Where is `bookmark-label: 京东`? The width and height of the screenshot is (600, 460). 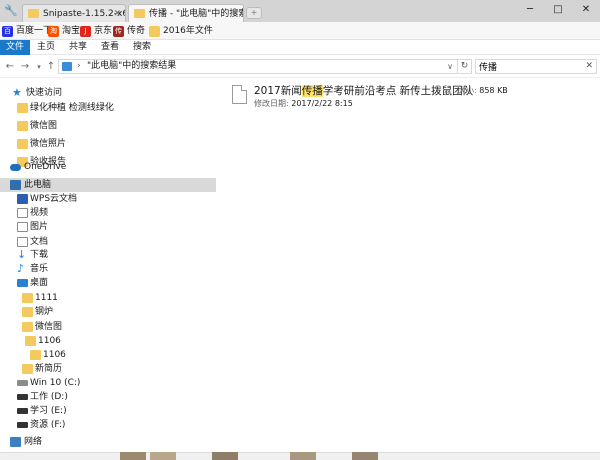 bookmark-label: 京东 is located at coordinates (103, 31).